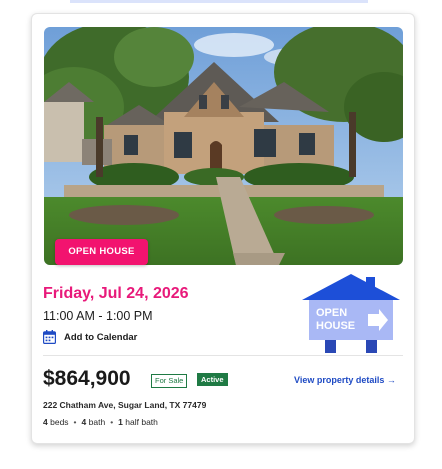  Describe the element at coordinates (101, 252) in the screenshot. I see `open-house-badge: OPEN HOUSE` at that location.